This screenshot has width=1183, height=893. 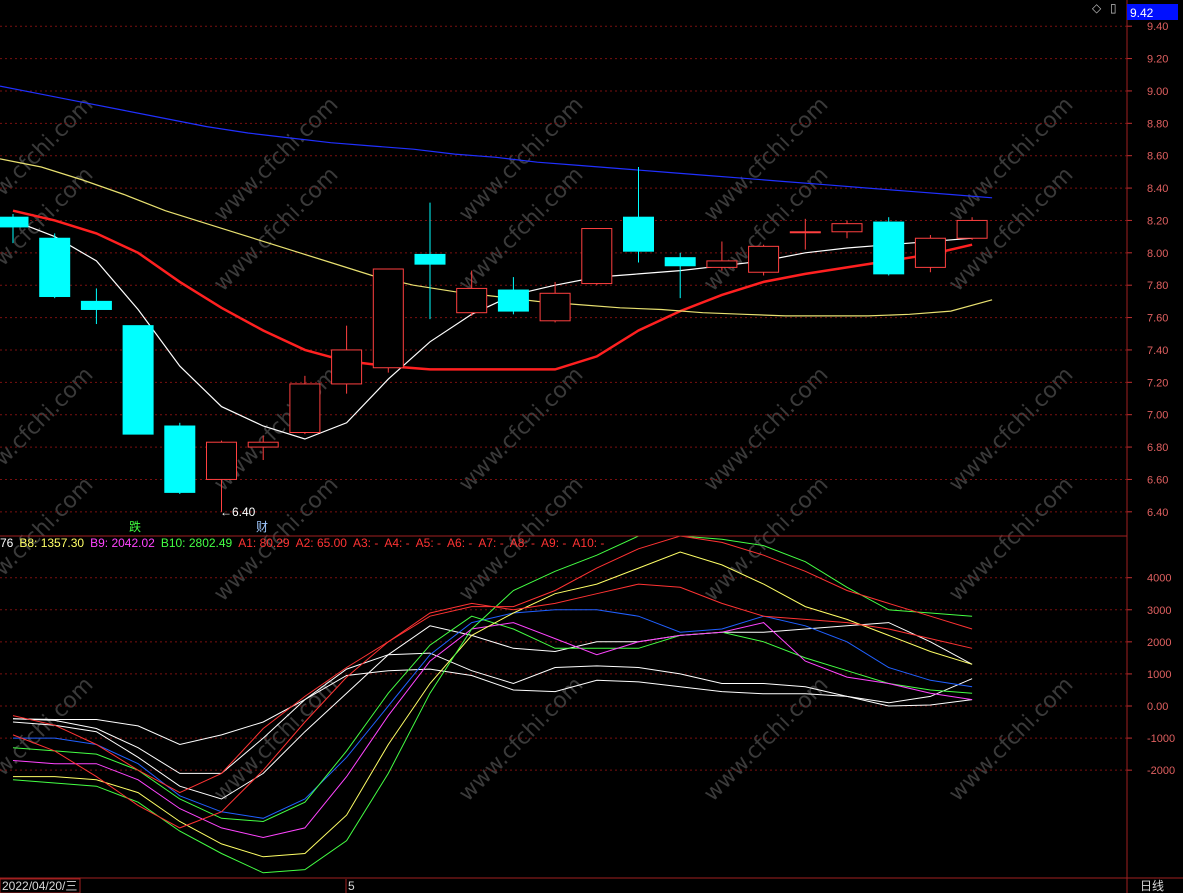 I want to click on indicator-legend-item: A4: -, so click(x=396, y=543).